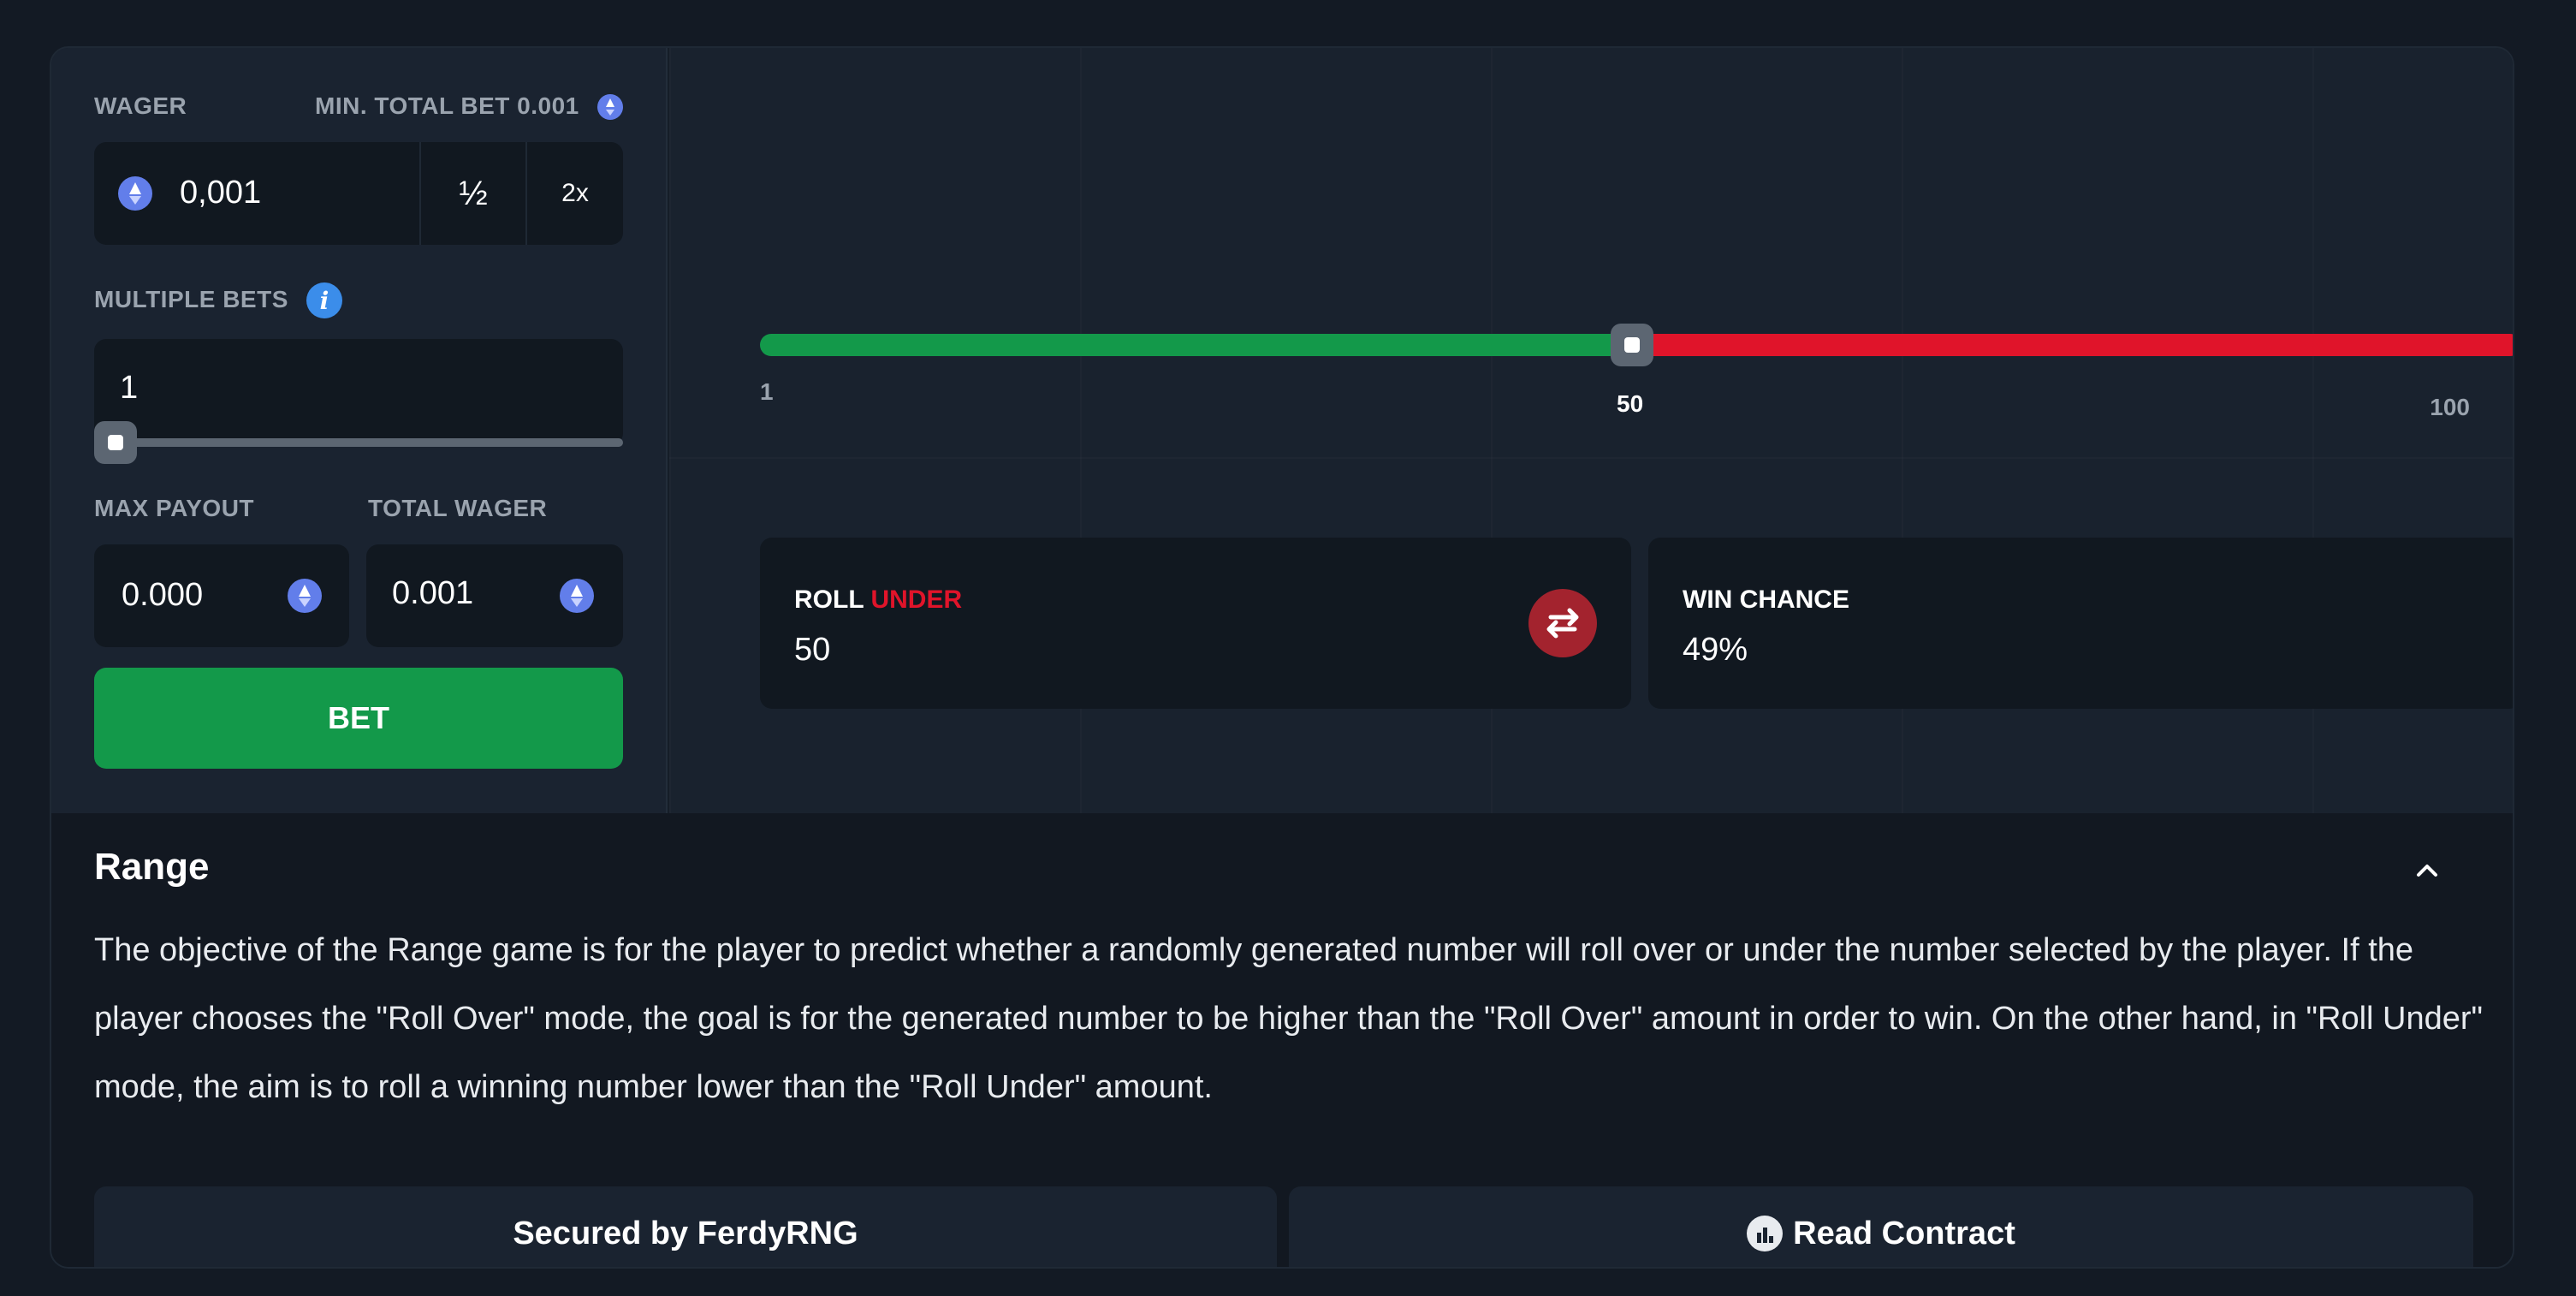 This screenshot has width=2576, height=1296. What do you see at coordinates (220, 193) in the screenshot?
I see `wager-value: 0,001` at bounding box center [220, 193].